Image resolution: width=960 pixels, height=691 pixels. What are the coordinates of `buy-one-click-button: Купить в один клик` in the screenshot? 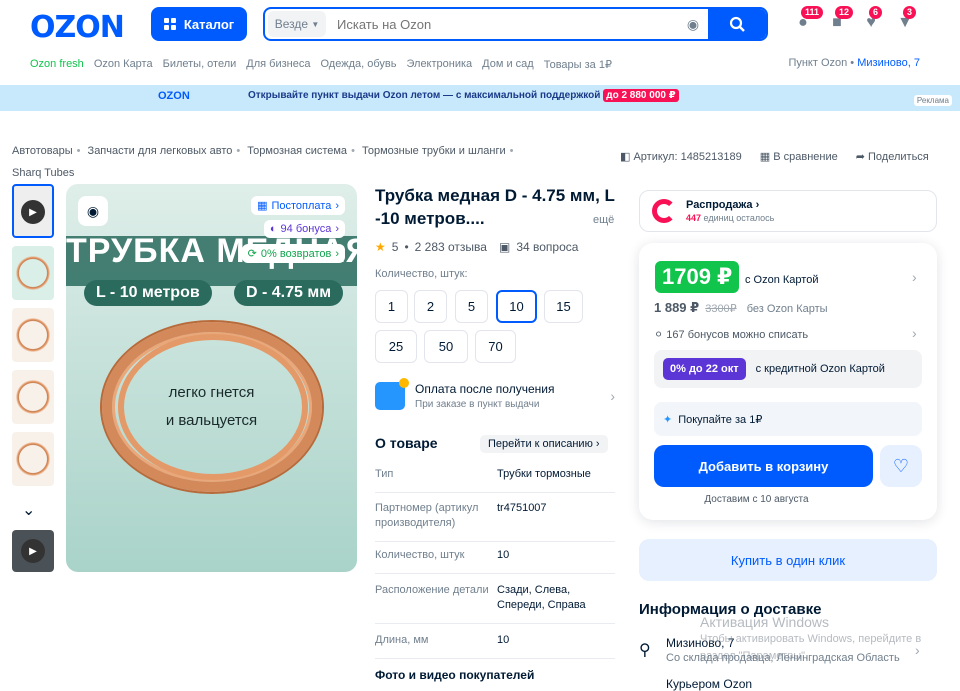 It's located at (788, 560).